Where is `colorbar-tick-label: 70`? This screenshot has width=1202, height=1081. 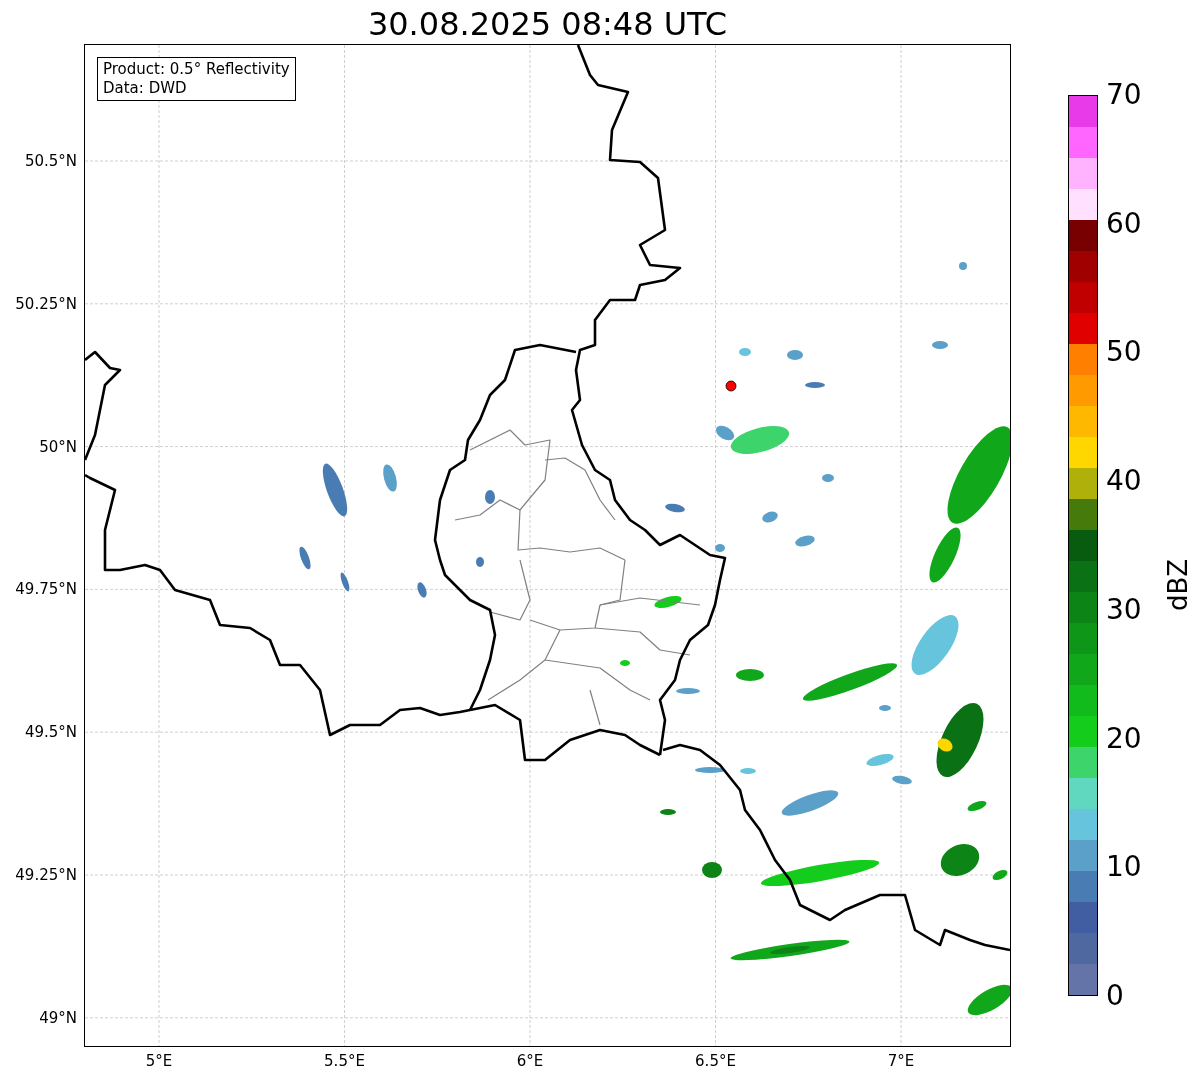
colorbar-tick-label: 70 is located at coordinates (1124, 95).